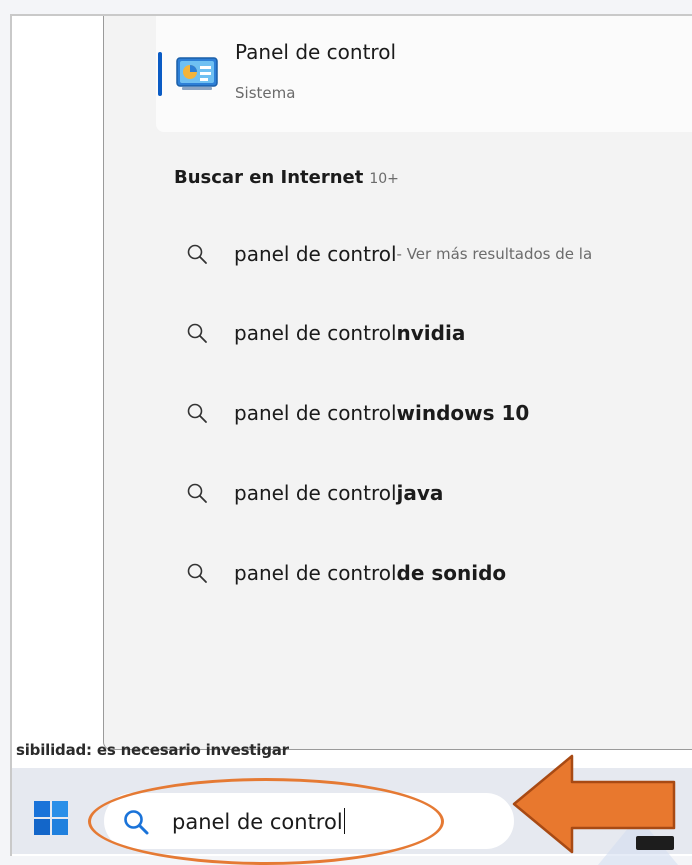 Image resolution: width=692 pixels, height=865 pixels. I want to click on pointer-arrow-icon, so click(594, 804).